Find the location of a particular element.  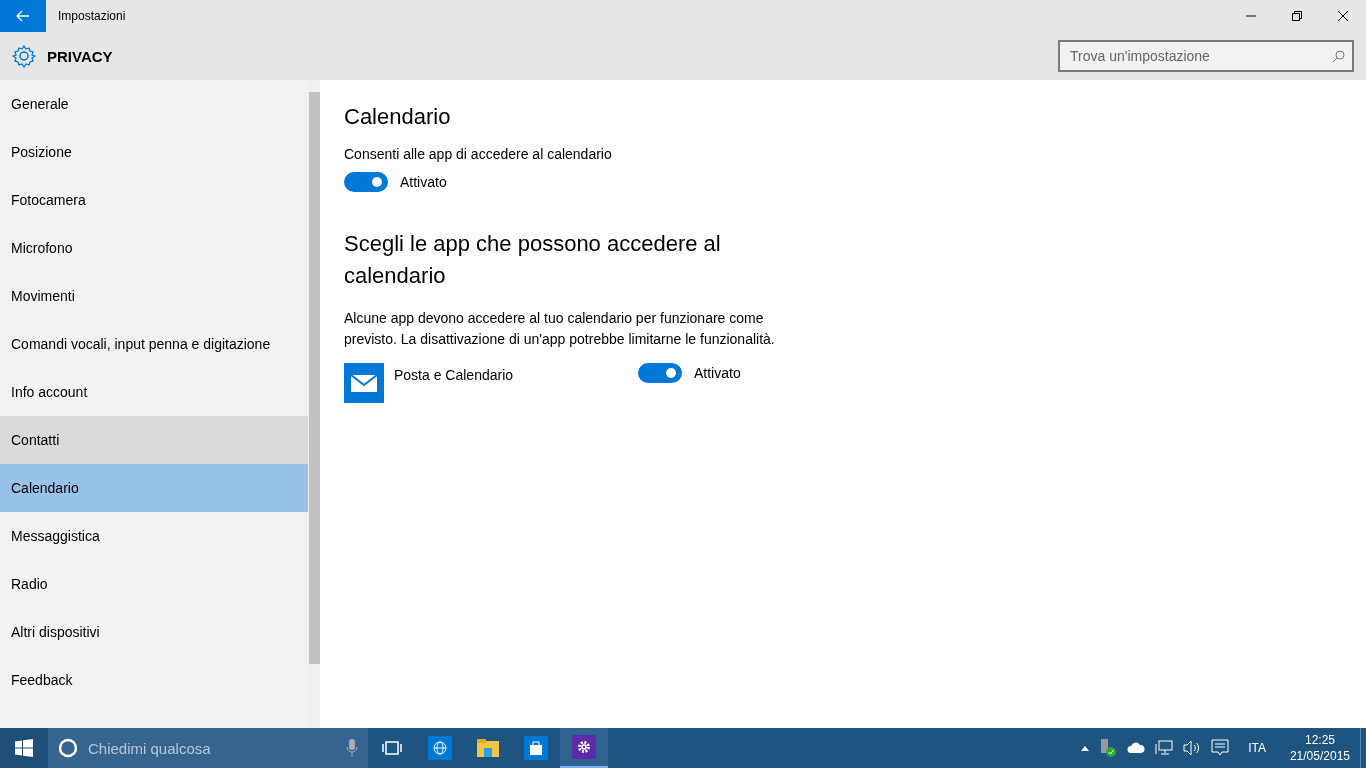

sidebar-item: Altri dispositivi is located at coordinates (154, 632).